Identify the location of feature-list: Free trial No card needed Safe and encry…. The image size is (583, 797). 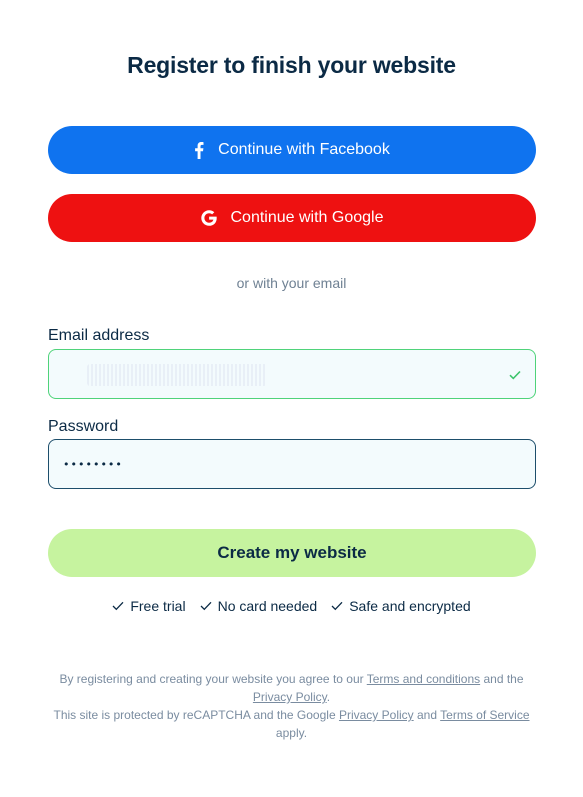
(291, 606).